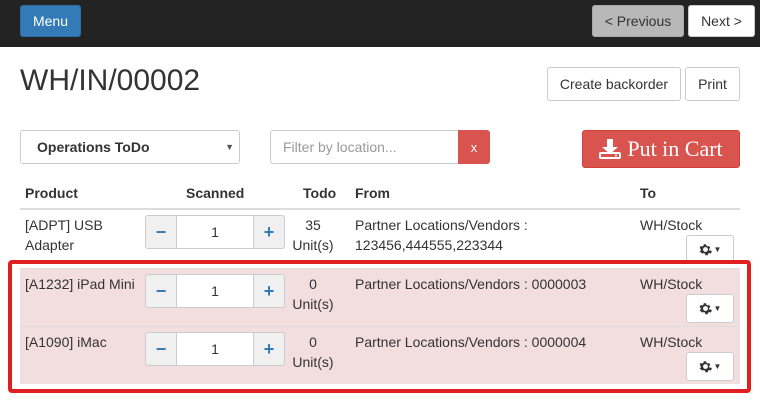 Image resolution: width=760 pixels, height=400 pixels. What do you see at coordinates (675, 148) in the screenshot?
I see `put-in-cart-label: Put in Cart` at bounding box center [675, 148].